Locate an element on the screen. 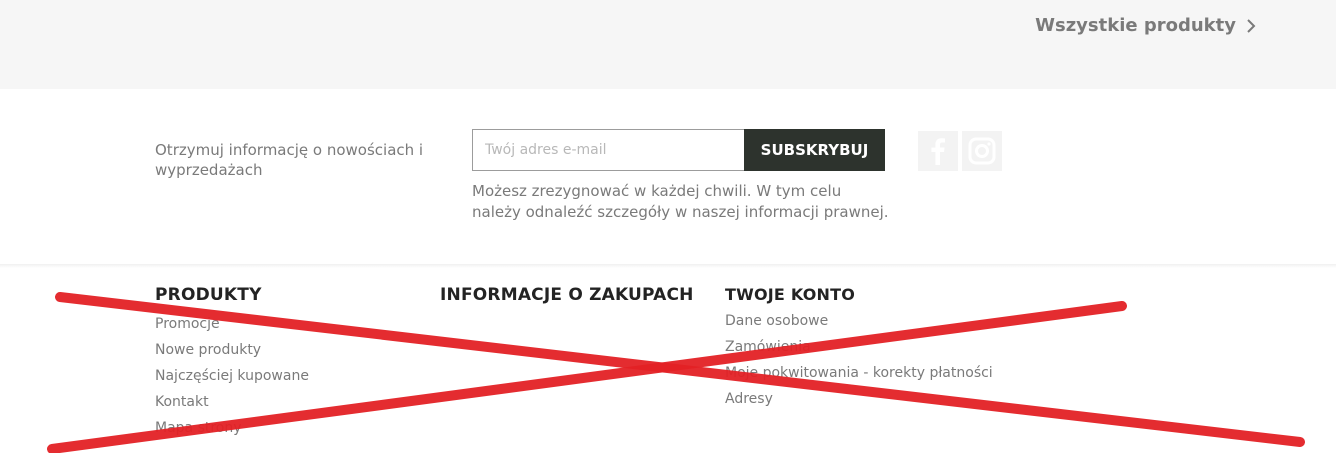 This screenshot has height=453, width=1336. all-products-label: Wszystkie produkty is located at coordinates (1135, 25).